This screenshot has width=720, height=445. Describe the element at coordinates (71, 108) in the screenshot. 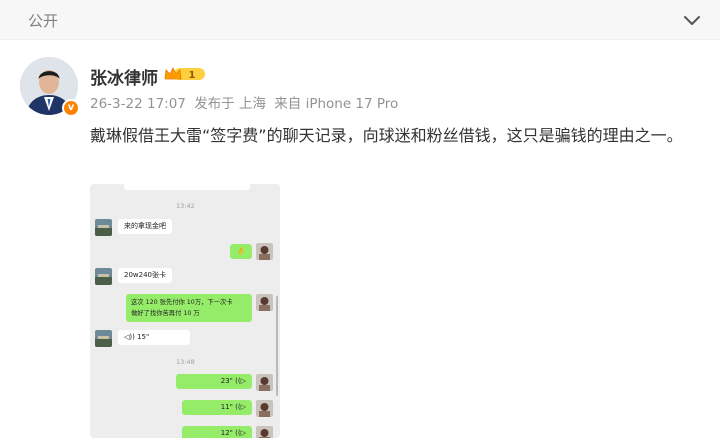

I see `verified-badge-icon: v` at that location.